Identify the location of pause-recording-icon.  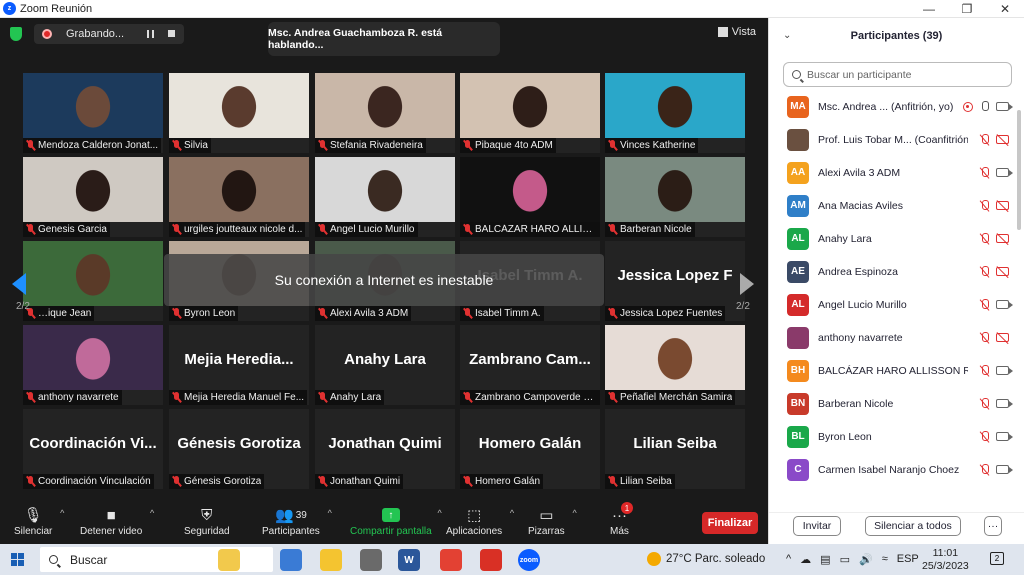
(150, 34).